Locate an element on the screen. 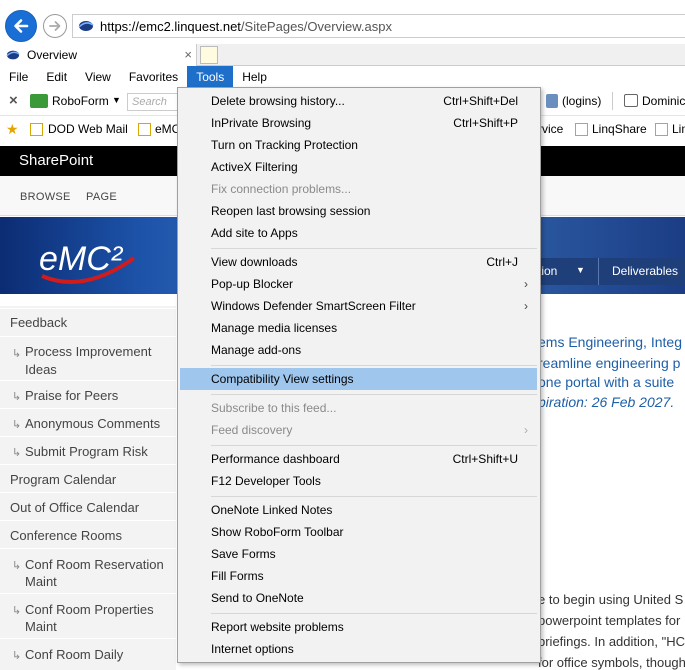 The image size is (685, 670). arrow-right-icon is located at coordinates (55, 26).